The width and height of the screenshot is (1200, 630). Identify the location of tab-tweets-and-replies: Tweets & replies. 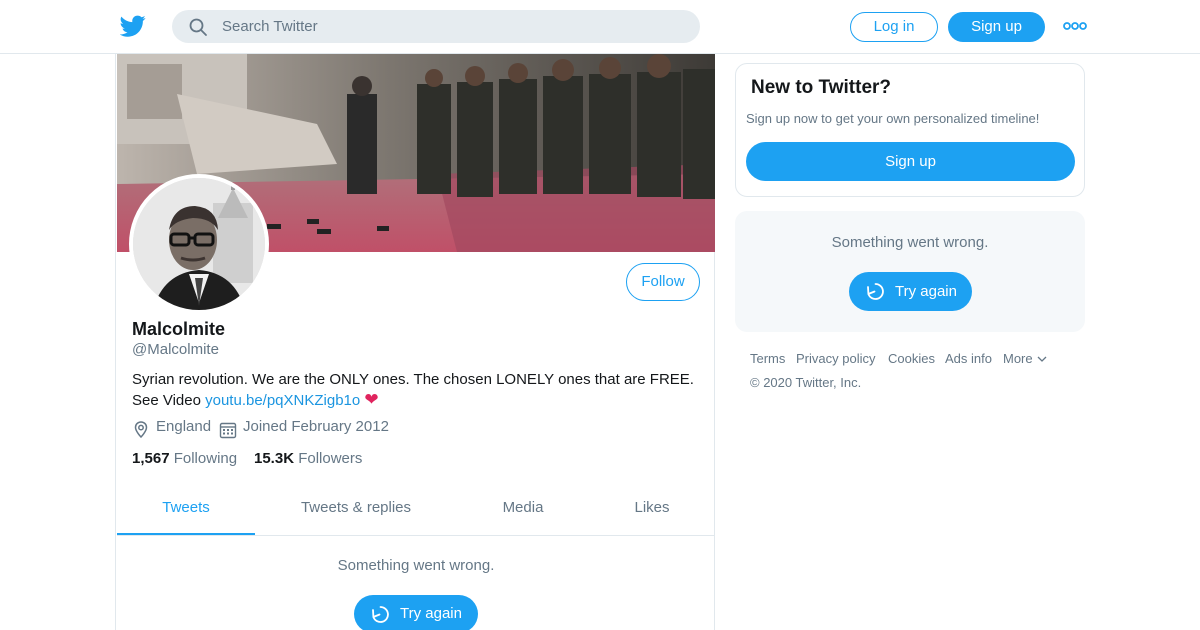
(356, 512).